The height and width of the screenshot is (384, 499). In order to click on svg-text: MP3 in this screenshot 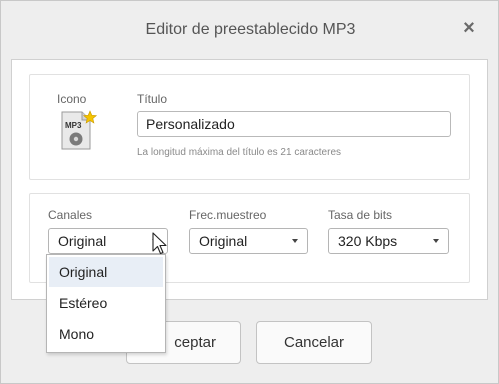, I will do `click(73, 125)`.